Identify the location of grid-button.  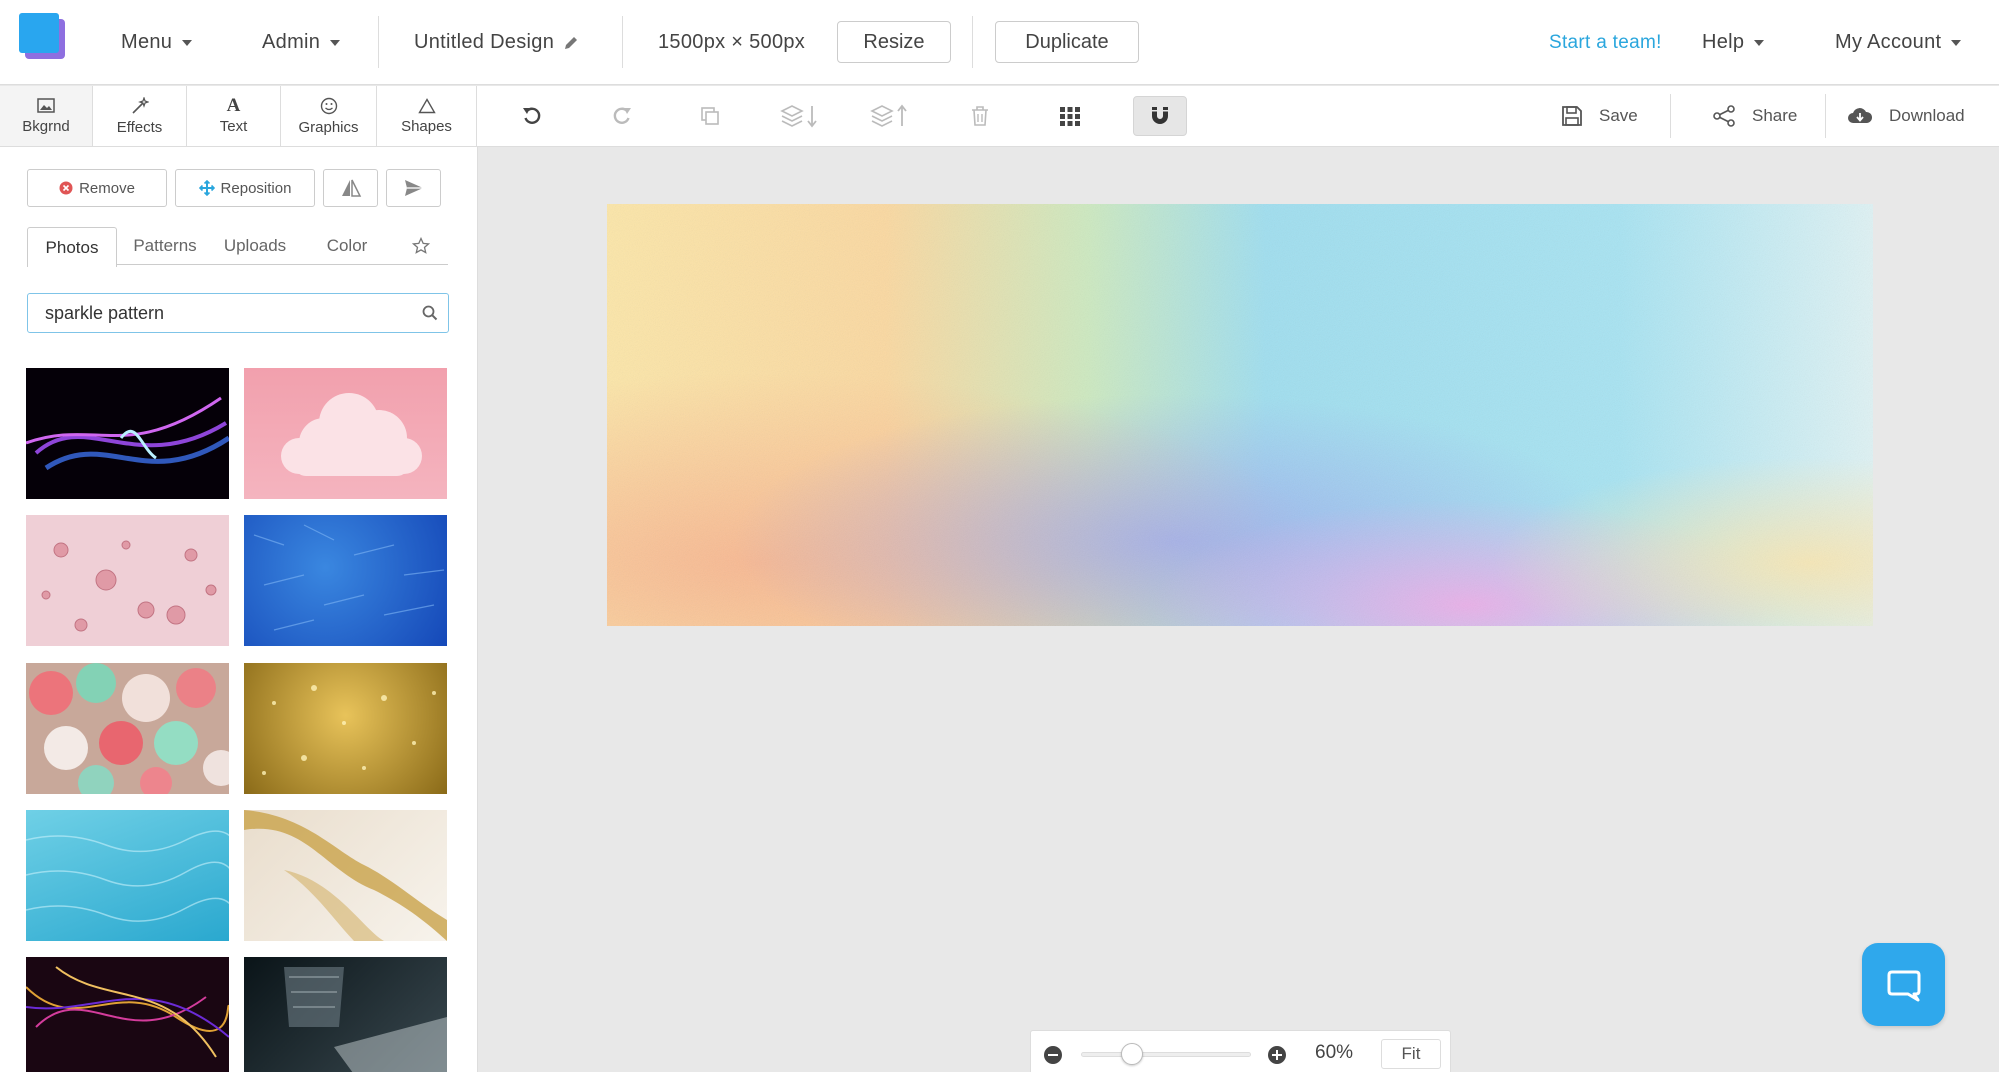
(1070, 116).